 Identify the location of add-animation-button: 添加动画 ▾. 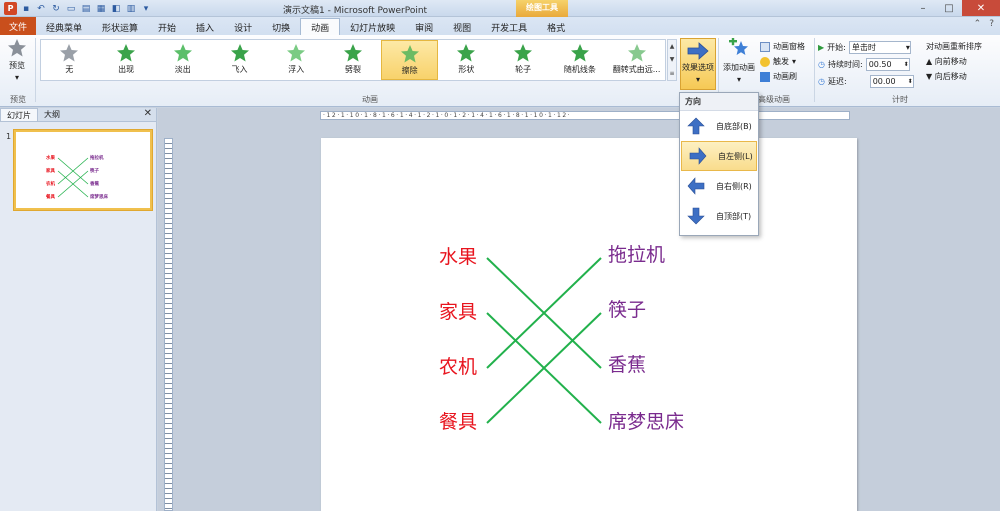
(739, 64).